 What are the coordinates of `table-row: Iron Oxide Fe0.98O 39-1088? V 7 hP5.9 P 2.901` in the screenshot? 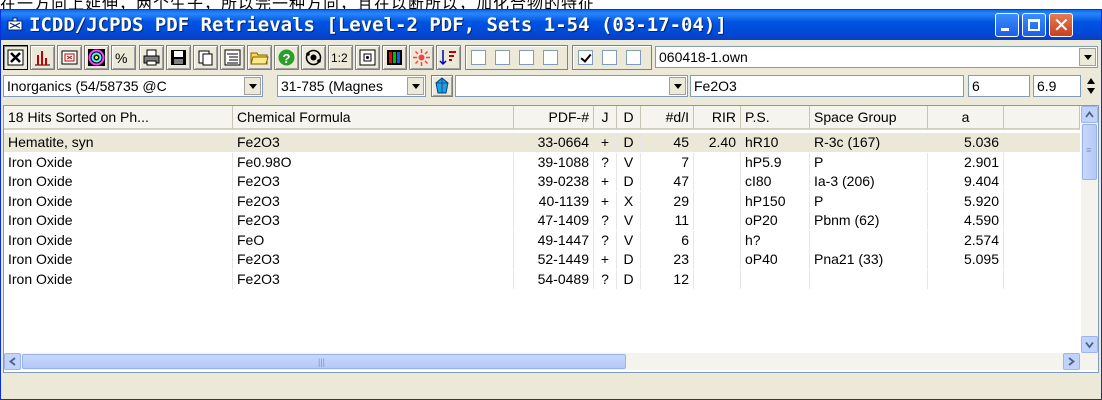 It's located at (542, 162).